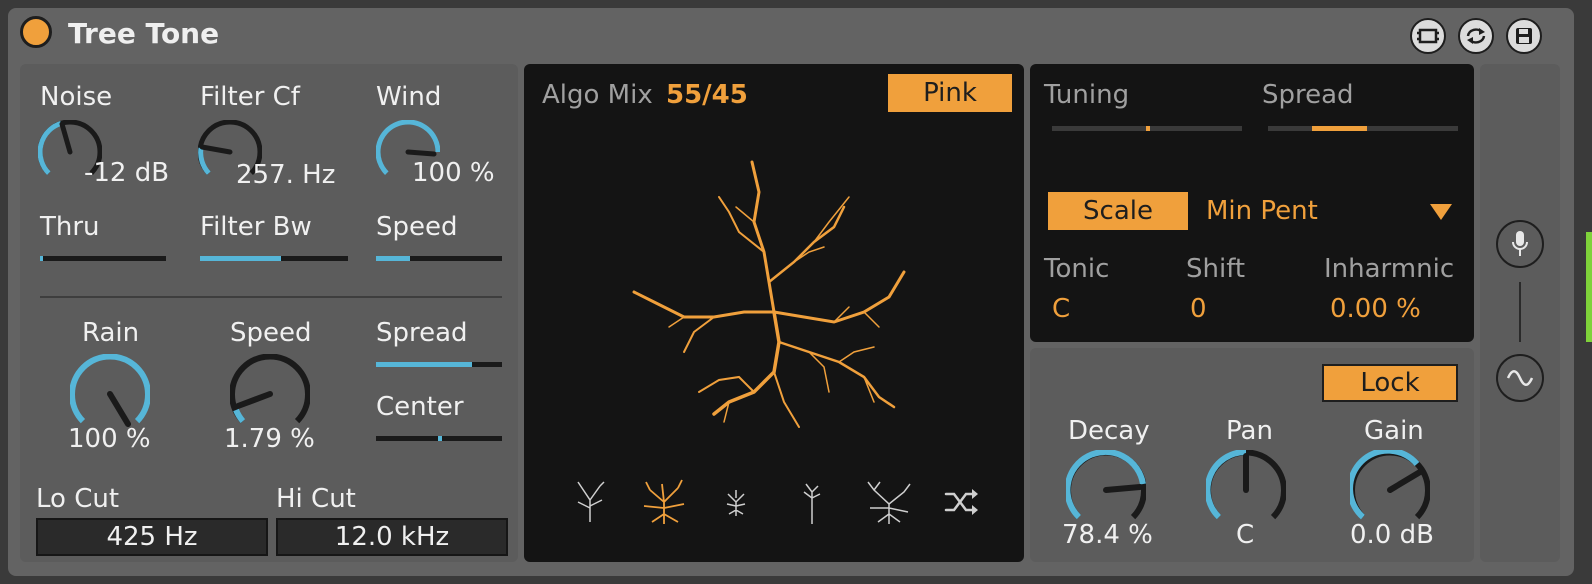  Describe the element at coordinates (271, 333) in the screenshot. I see `speed-label: Speed` at that location.